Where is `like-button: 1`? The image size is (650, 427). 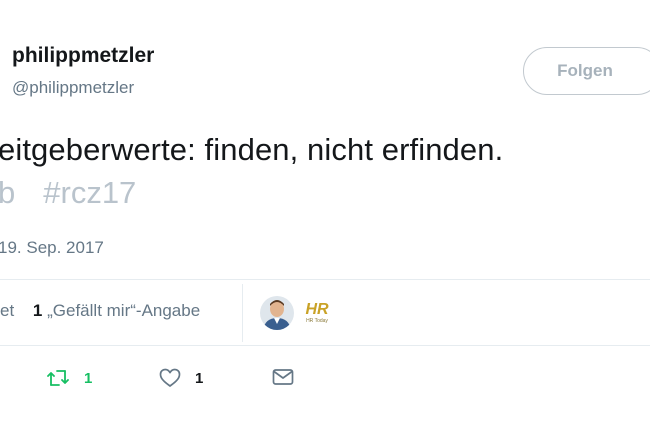 like-button: 1 is located at coordinates (181, 378).